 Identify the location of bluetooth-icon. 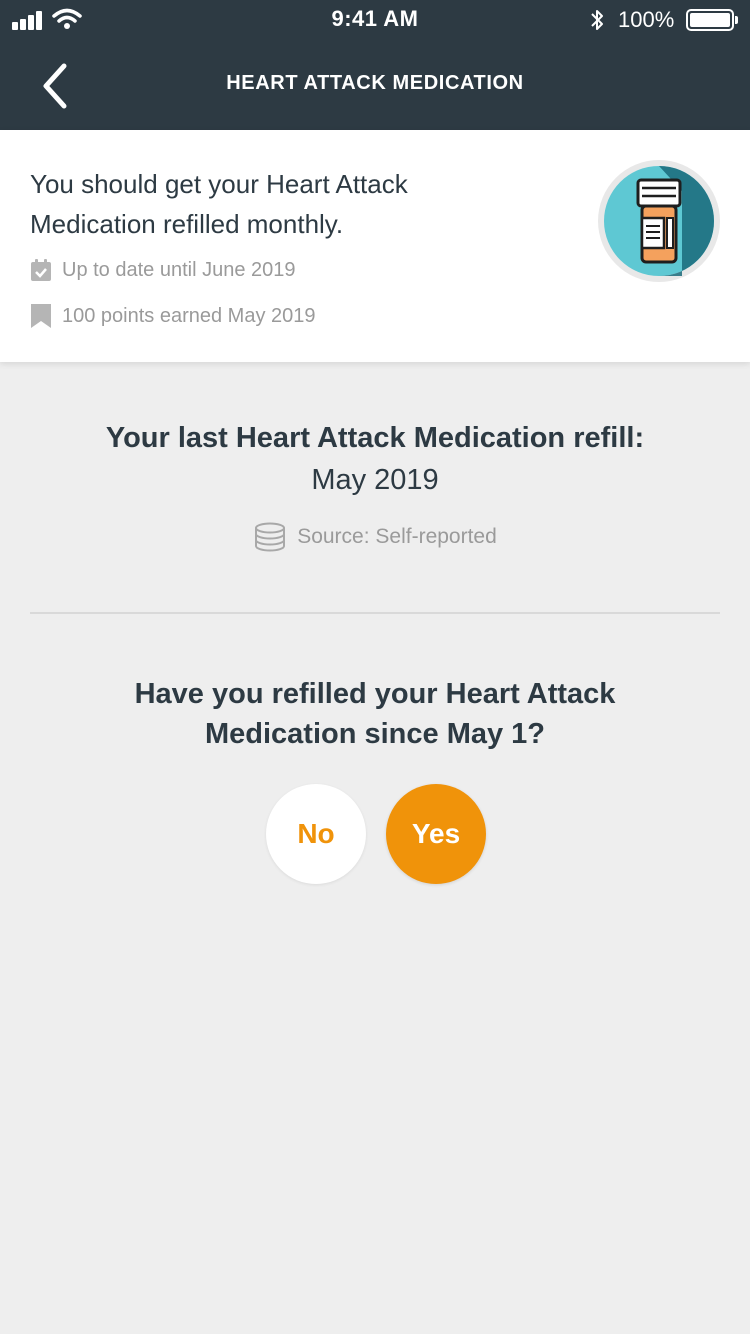
(597, 20).